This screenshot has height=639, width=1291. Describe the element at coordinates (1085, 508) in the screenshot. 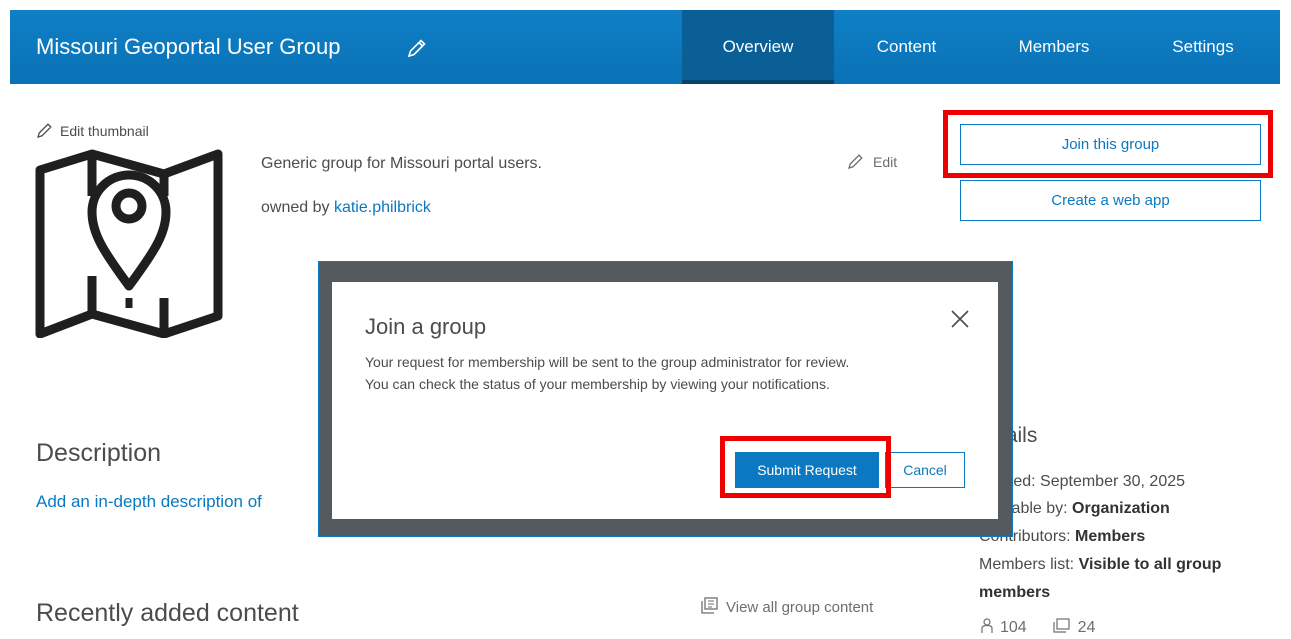

I see `viewable-by: wable by: Organization` at that location.